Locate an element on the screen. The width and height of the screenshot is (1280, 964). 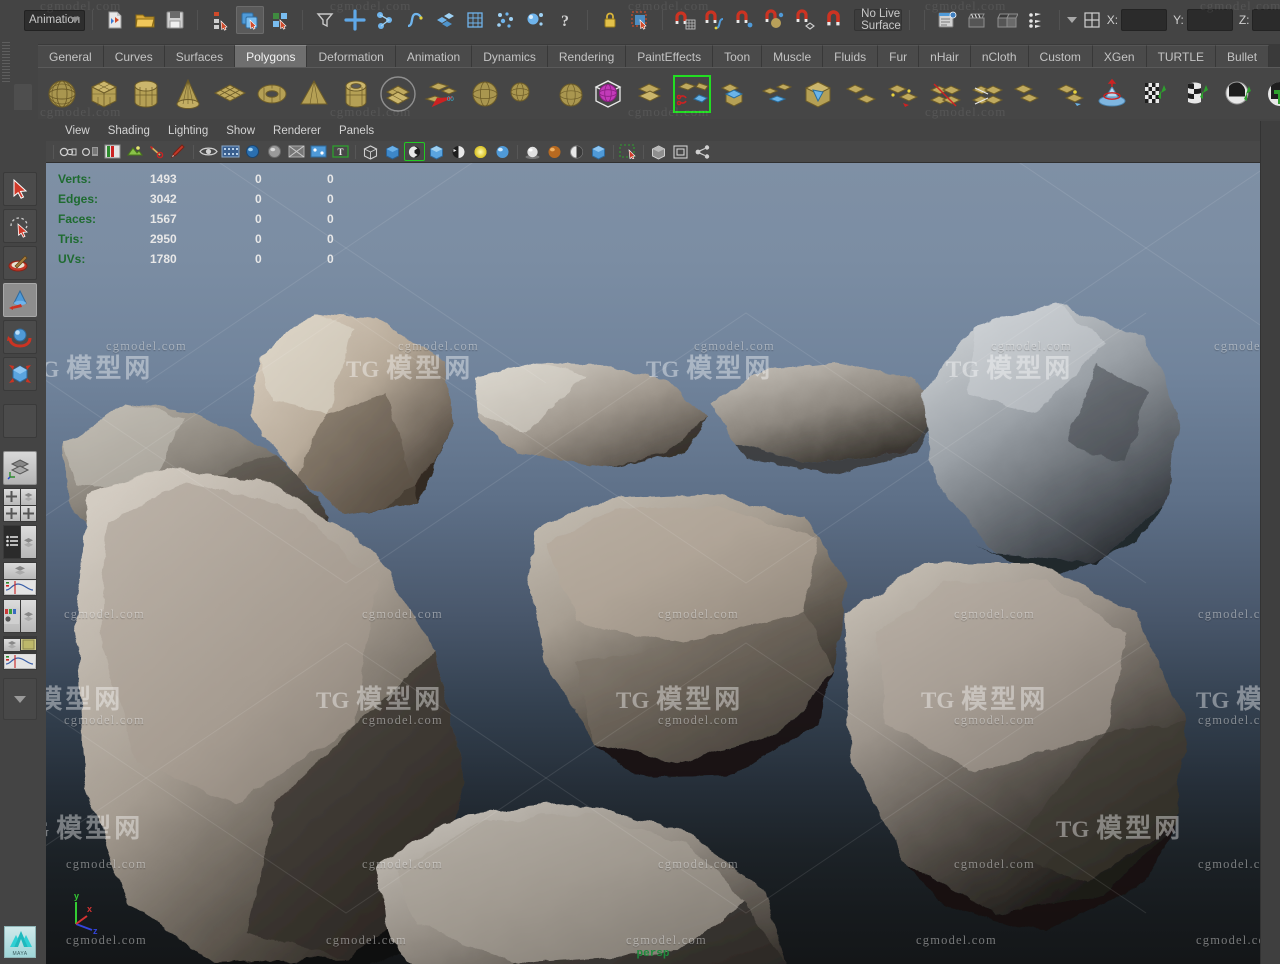
handles-mask-button is located at coordinates (355, 20).